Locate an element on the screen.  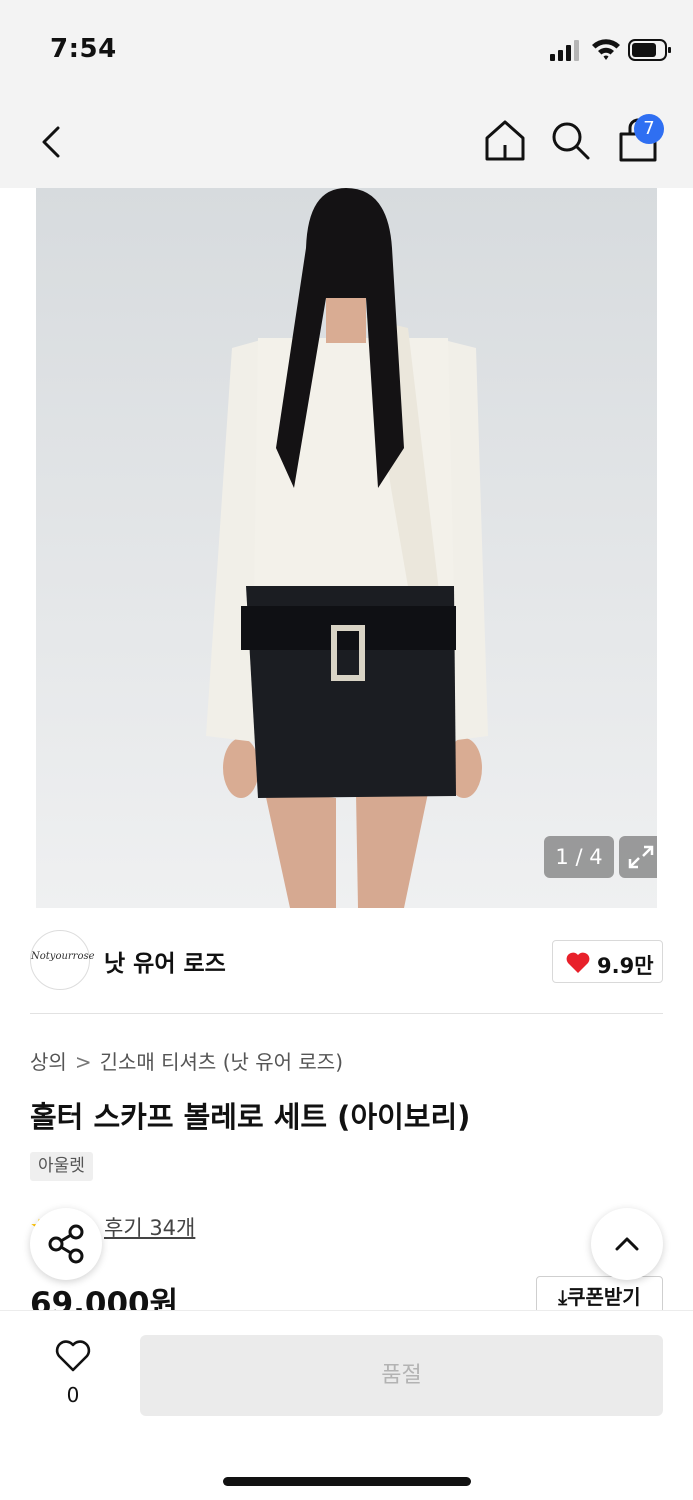
top-nav: 7 is located at coordinates (346, 144).